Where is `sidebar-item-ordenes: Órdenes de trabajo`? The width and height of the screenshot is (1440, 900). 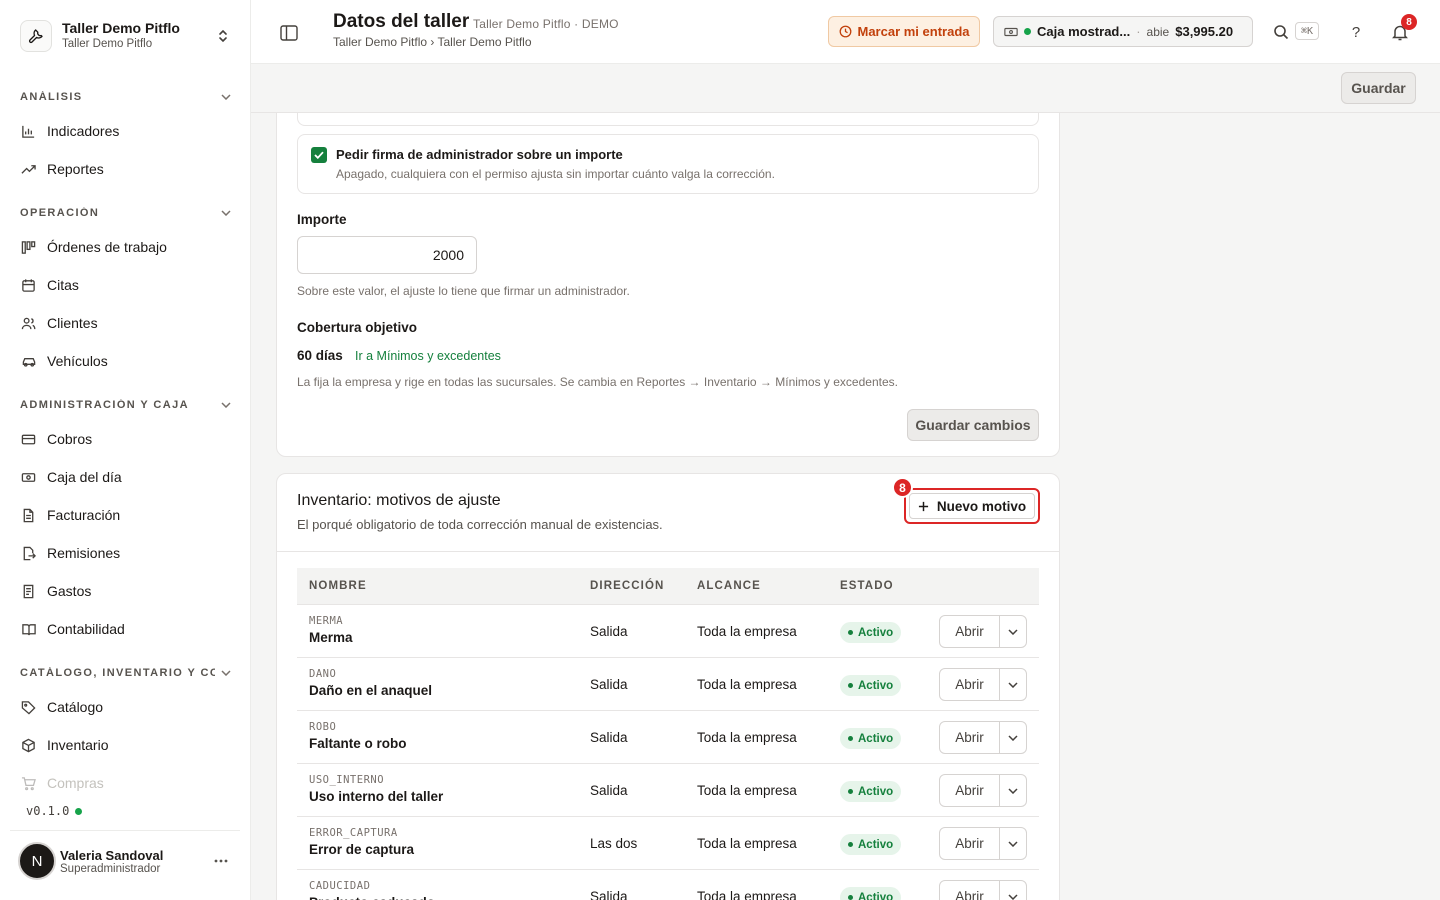
sidebar-item-ordenes: Órdenes de trabajo is located at coordinates (125, 247).